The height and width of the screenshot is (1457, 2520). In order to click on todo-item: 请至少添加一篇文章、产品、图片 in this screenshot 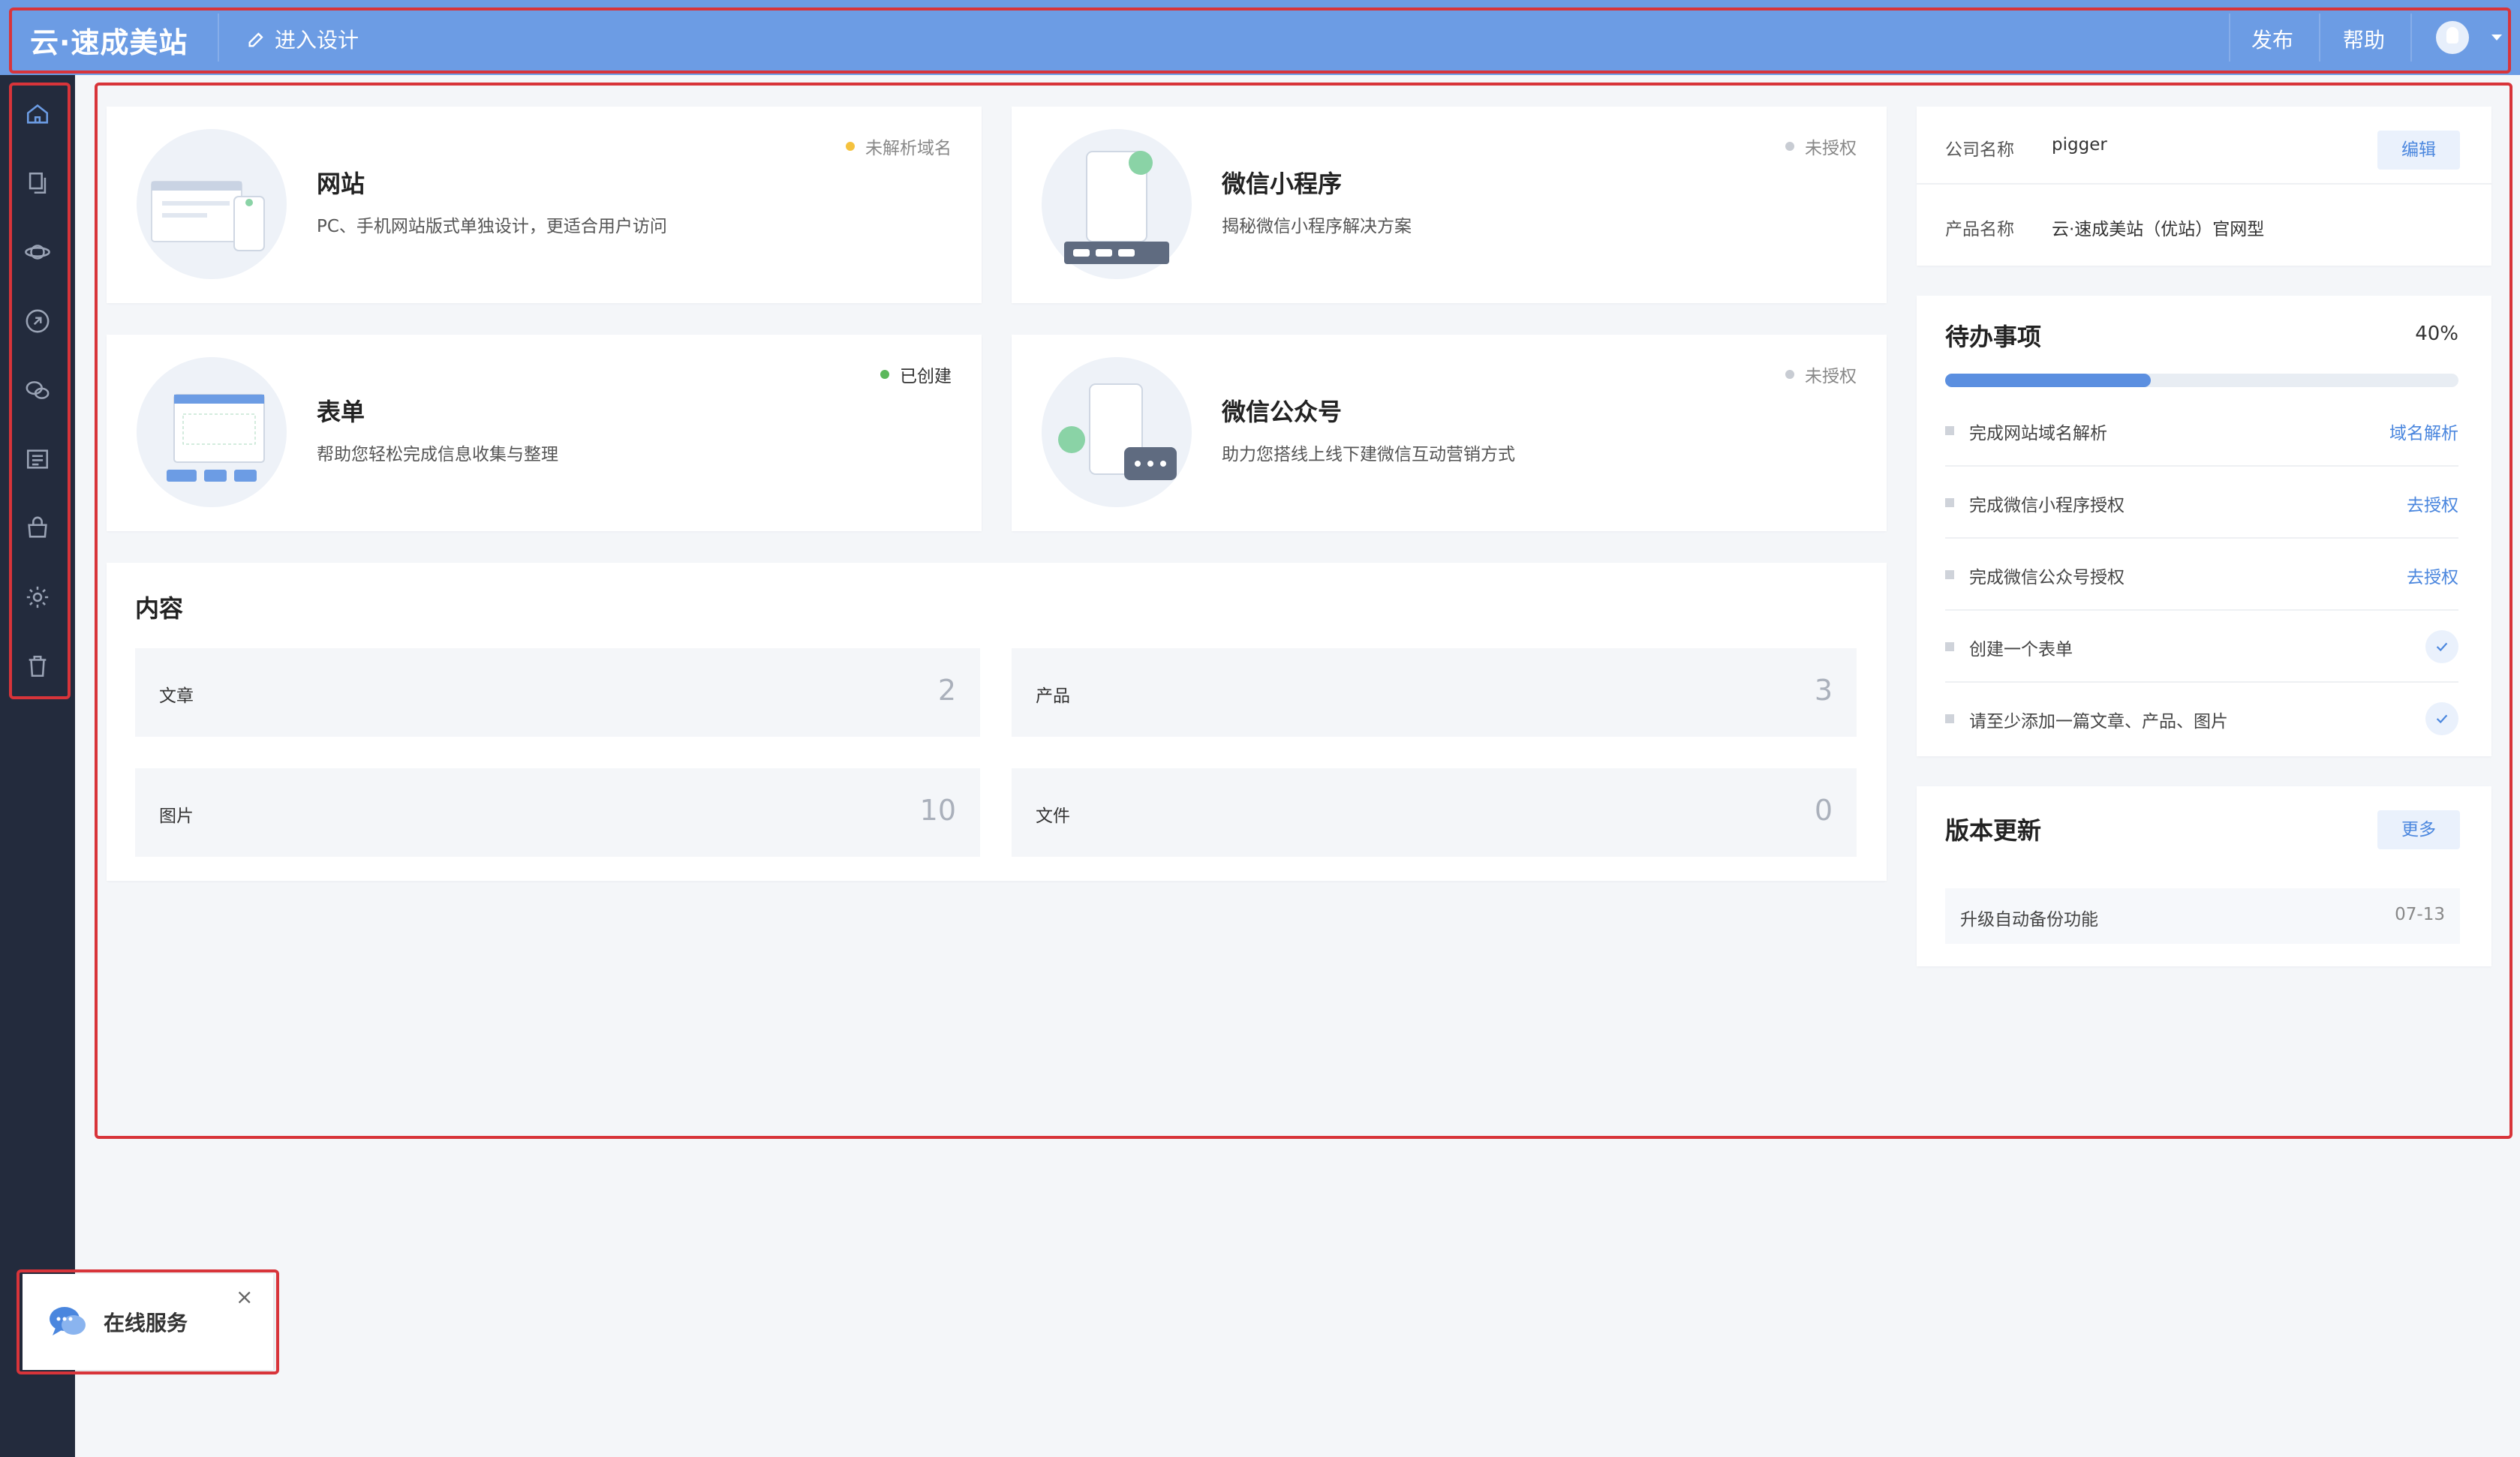, I will do `click(2201, 719)`.